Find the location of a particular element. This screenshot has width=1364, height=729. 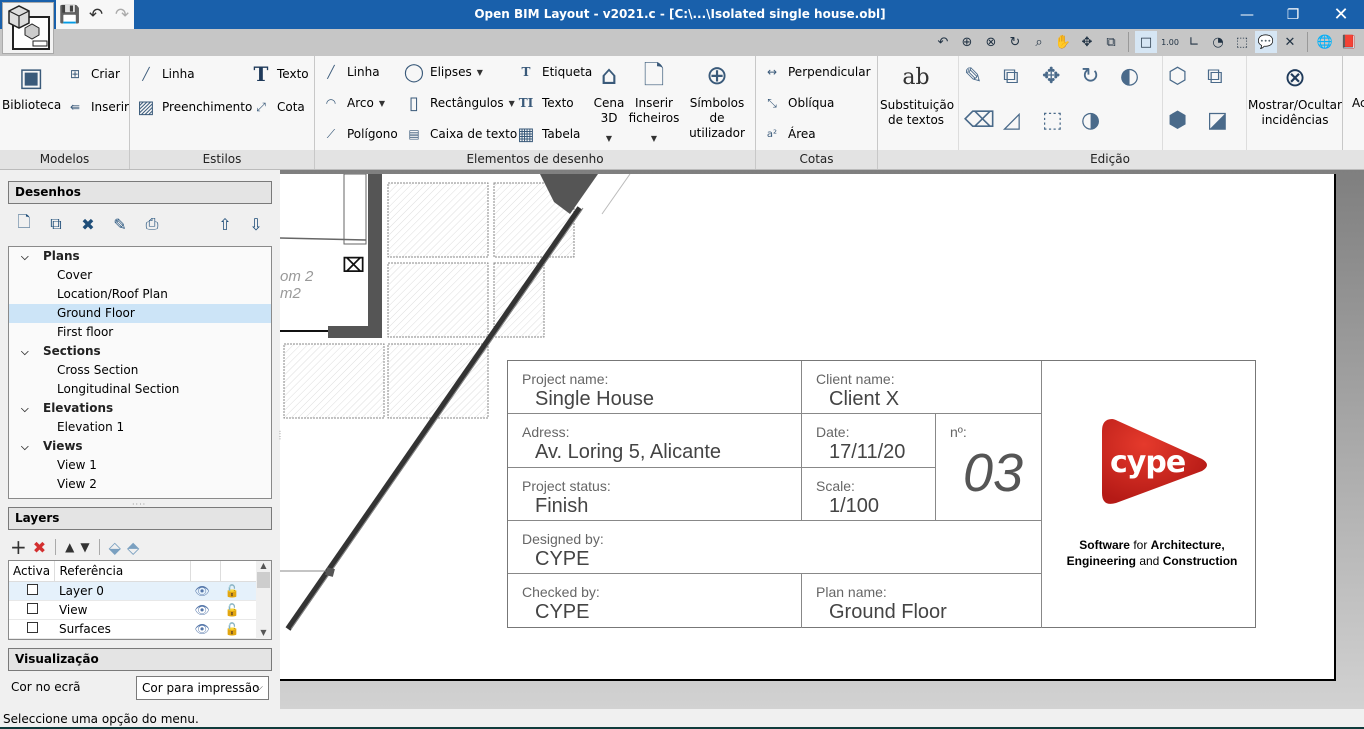

inserir-ficheiros-button: 🗋 Inserir ficheiros ▼ is located at coordinates (654, 103).